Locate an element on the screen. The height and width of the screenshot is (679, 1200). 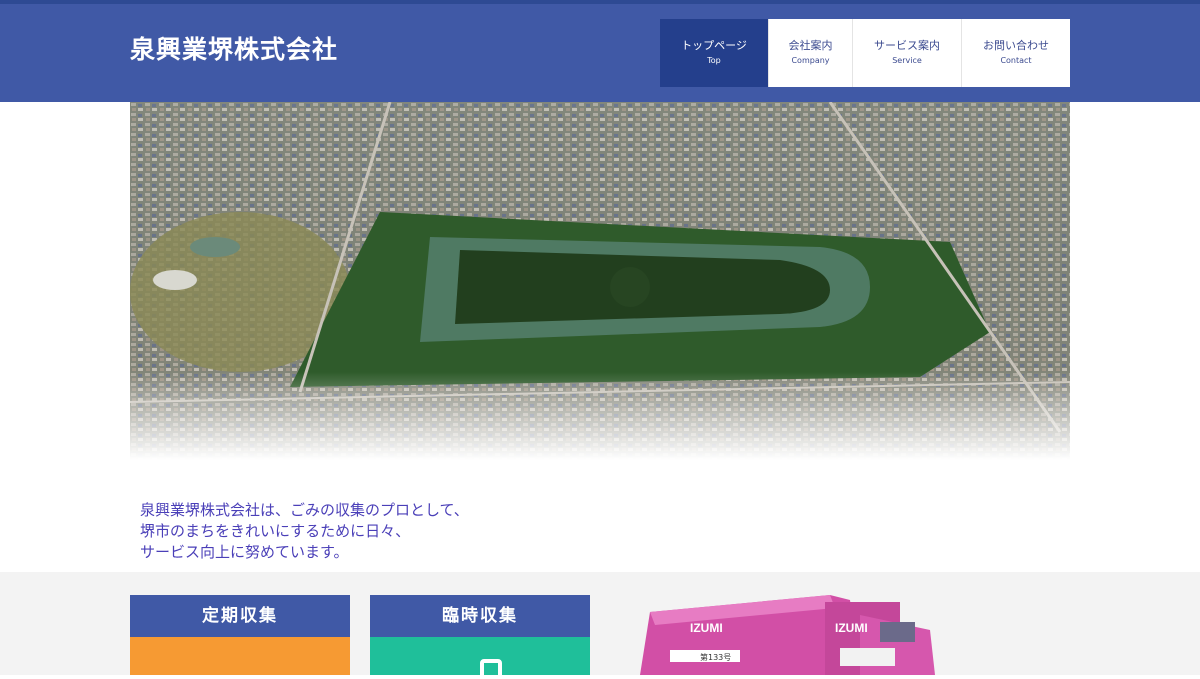
device-icon is located at coordinates (491, 667).